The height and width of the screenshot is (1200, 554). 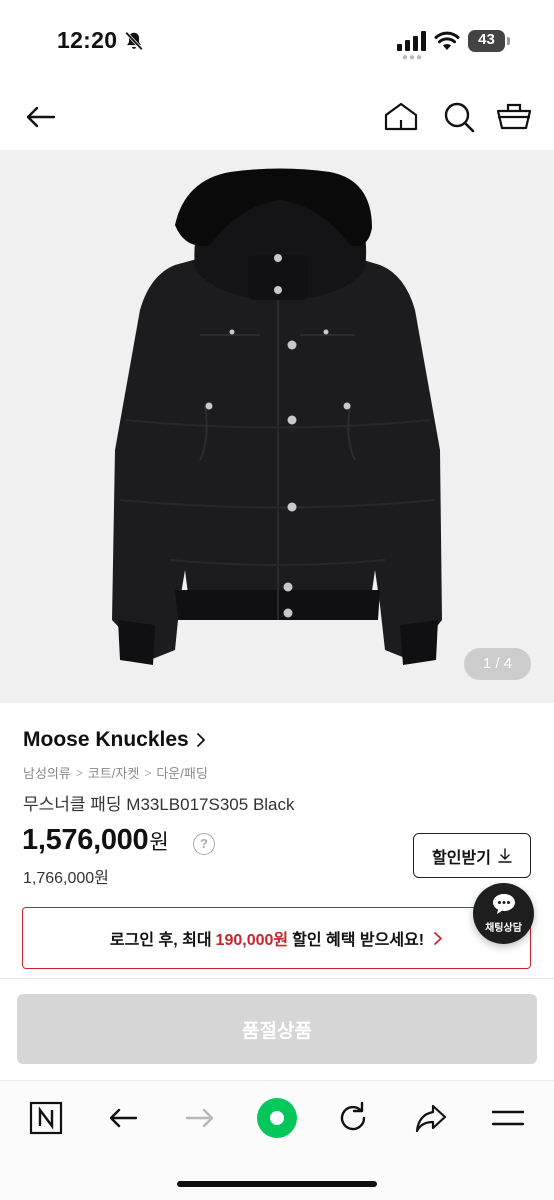 What do you see at coordinates (497, 664) in the screenshot?
I see `image-counter: 1 / 4` at bounding box center [497, 664].